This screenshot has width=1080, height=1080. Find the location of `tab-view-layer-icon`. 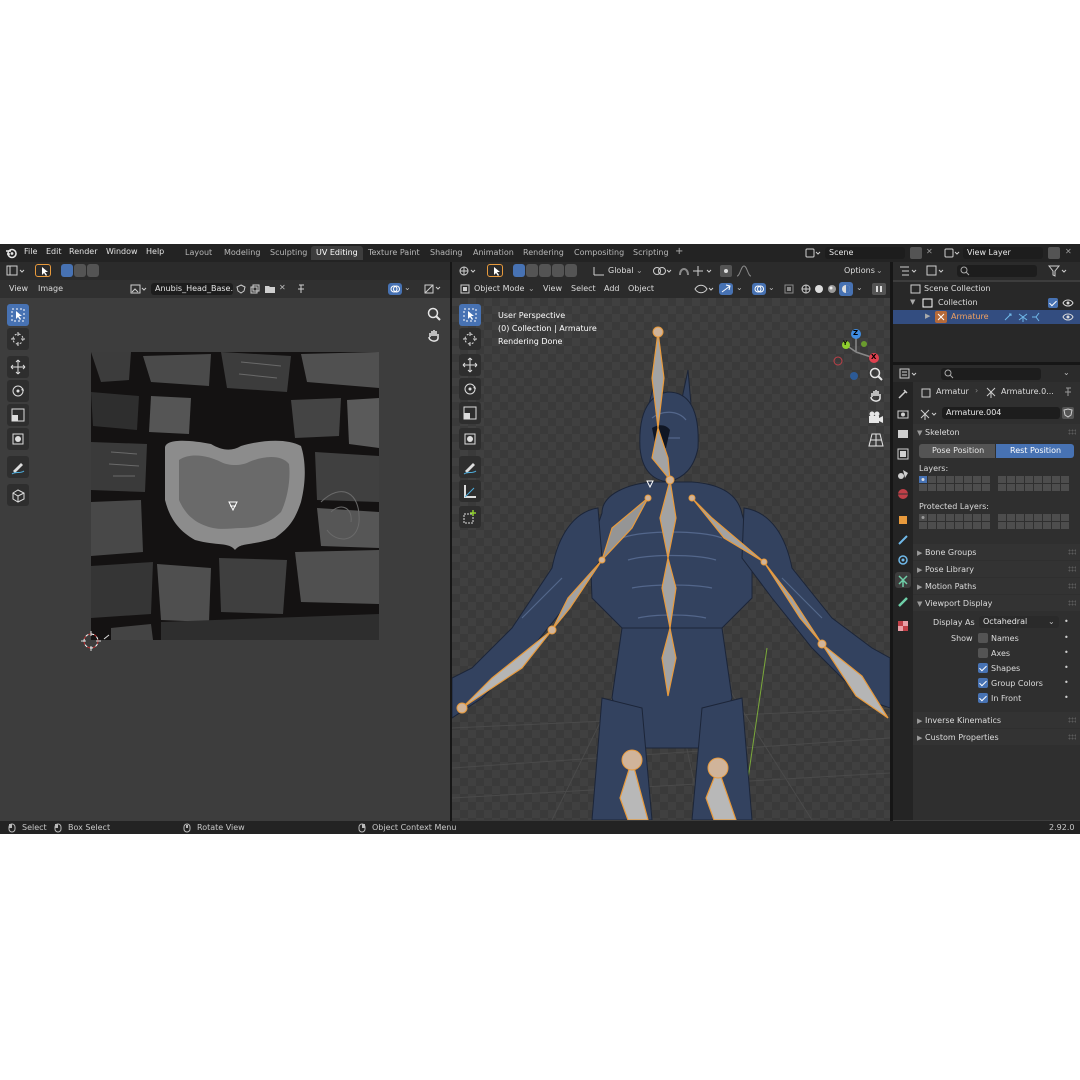

tab-view-layer-icon is located at coordinates (903, 455).